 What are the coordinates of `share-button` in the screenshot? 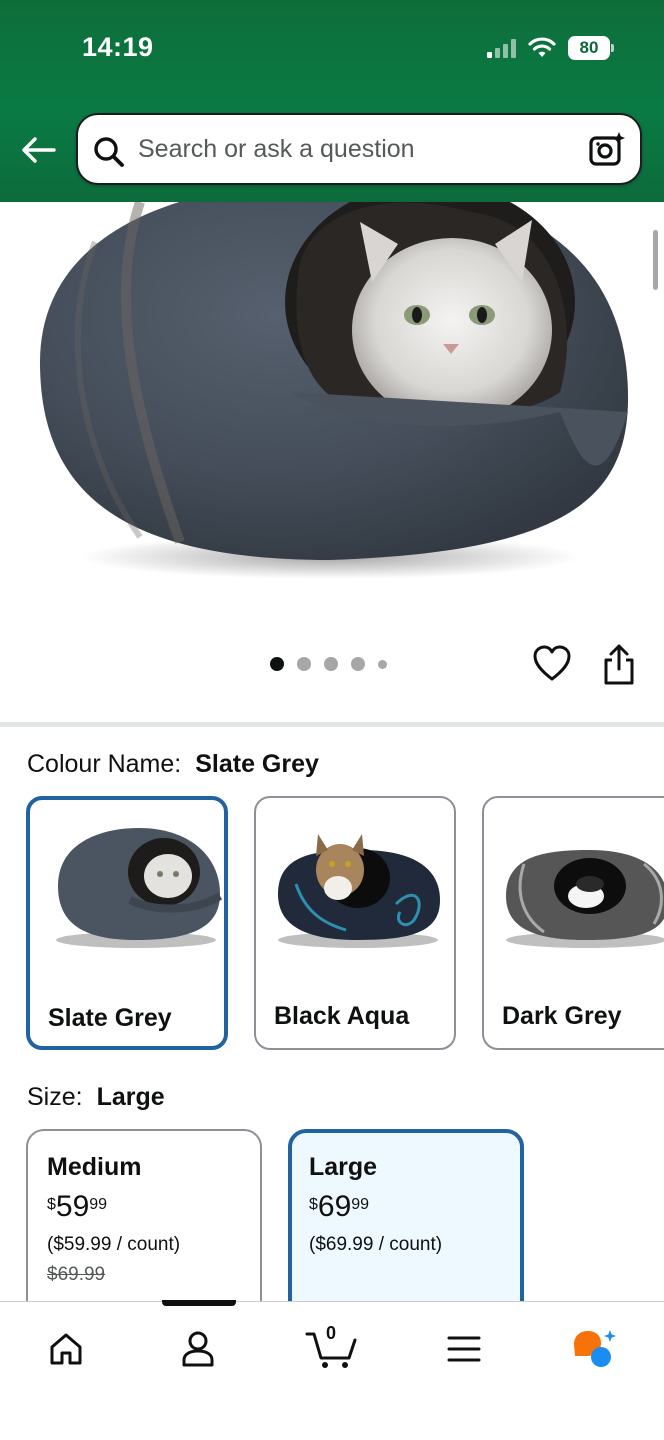 It's located at (619, 667).